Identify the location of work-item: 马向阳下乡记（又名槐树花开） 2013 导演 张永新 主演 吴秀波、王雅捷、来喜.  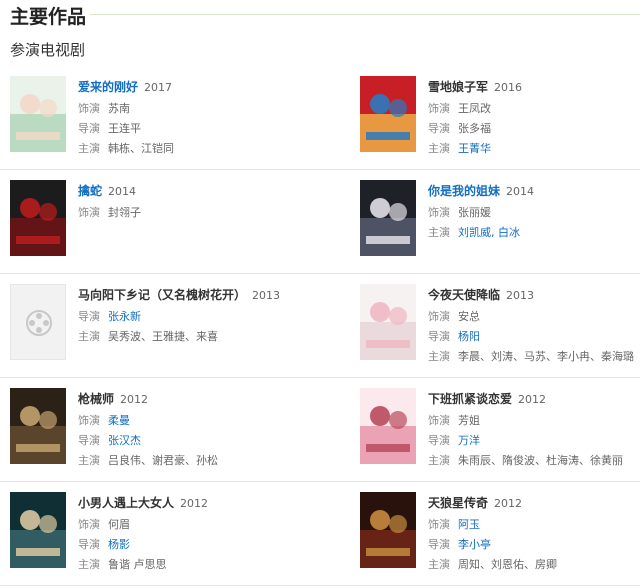
(160, 326).